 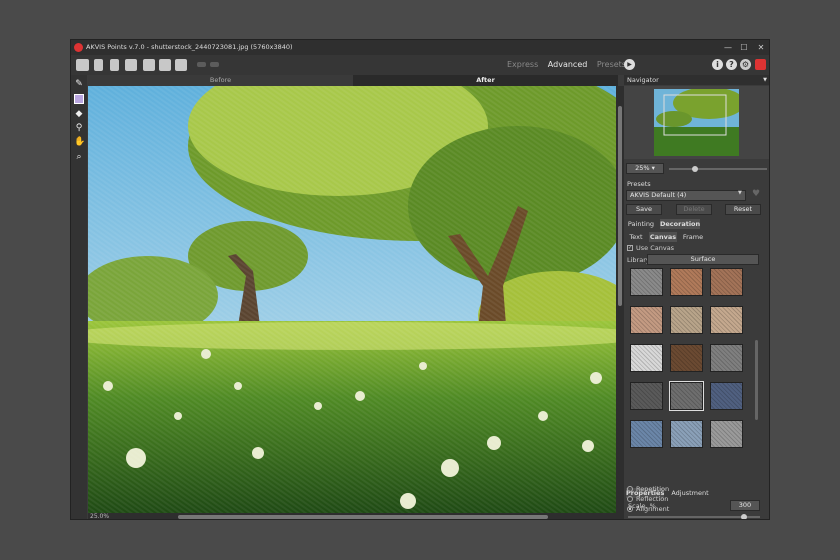 I want to click on zoom-icon: ⌕, so click(x=79, y=157).